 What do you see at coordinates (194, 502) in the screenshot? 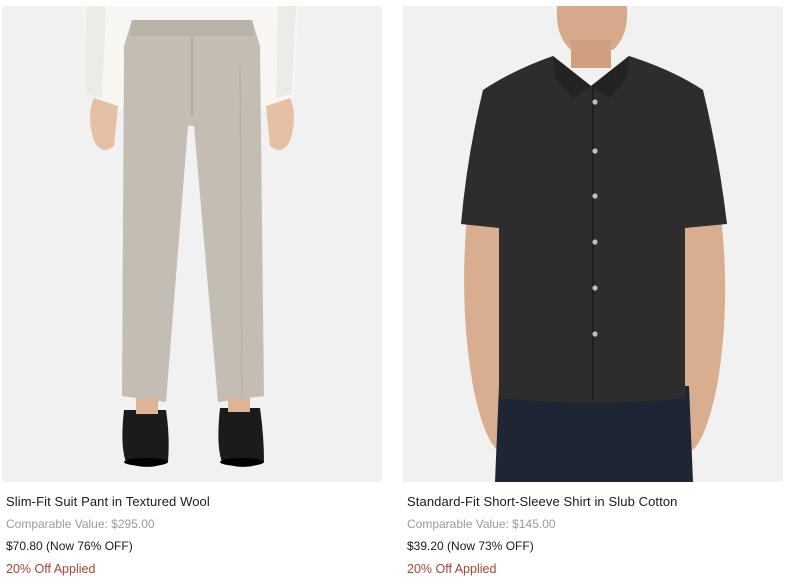
I see `product-name: Slim-Fit Suit Pant in Textured Wool` at bounding box center [194, 502].